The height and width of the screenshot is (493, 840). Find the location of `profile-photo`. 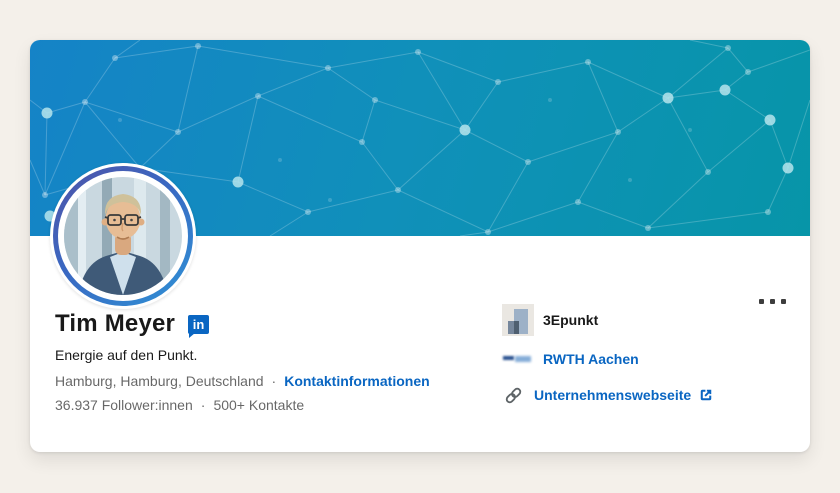

profile-photo is located at coordinates (123, 236).